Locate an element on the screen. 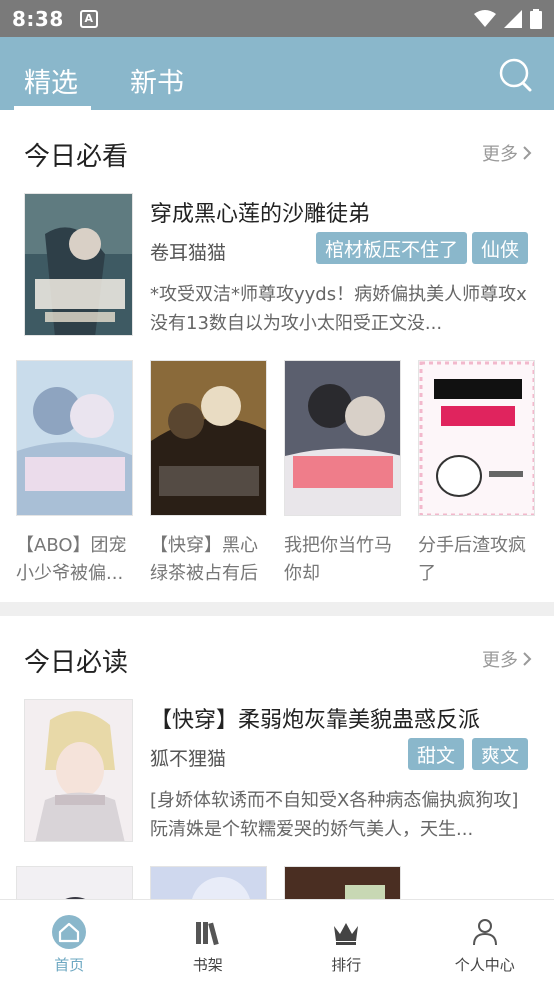 The width and height of the screenshot is (554, 984). crown-icon is located at coordinates (346, 934).